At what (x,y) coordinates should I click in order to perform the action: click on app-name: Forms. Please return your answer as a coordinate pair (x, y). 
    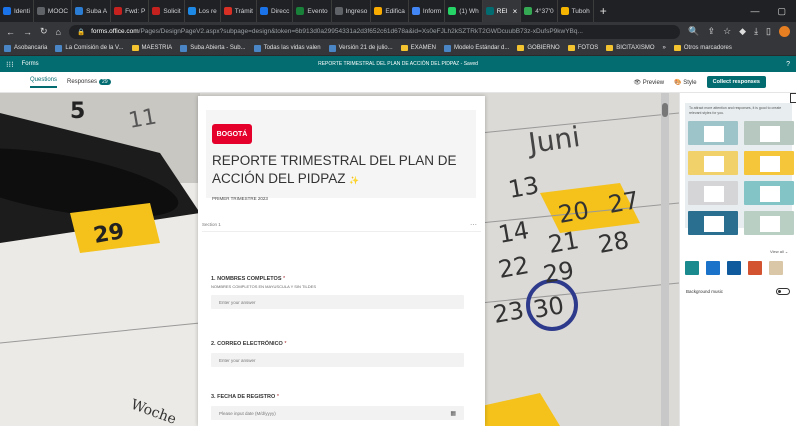
    Looking at the image, I should click on (30, 64).